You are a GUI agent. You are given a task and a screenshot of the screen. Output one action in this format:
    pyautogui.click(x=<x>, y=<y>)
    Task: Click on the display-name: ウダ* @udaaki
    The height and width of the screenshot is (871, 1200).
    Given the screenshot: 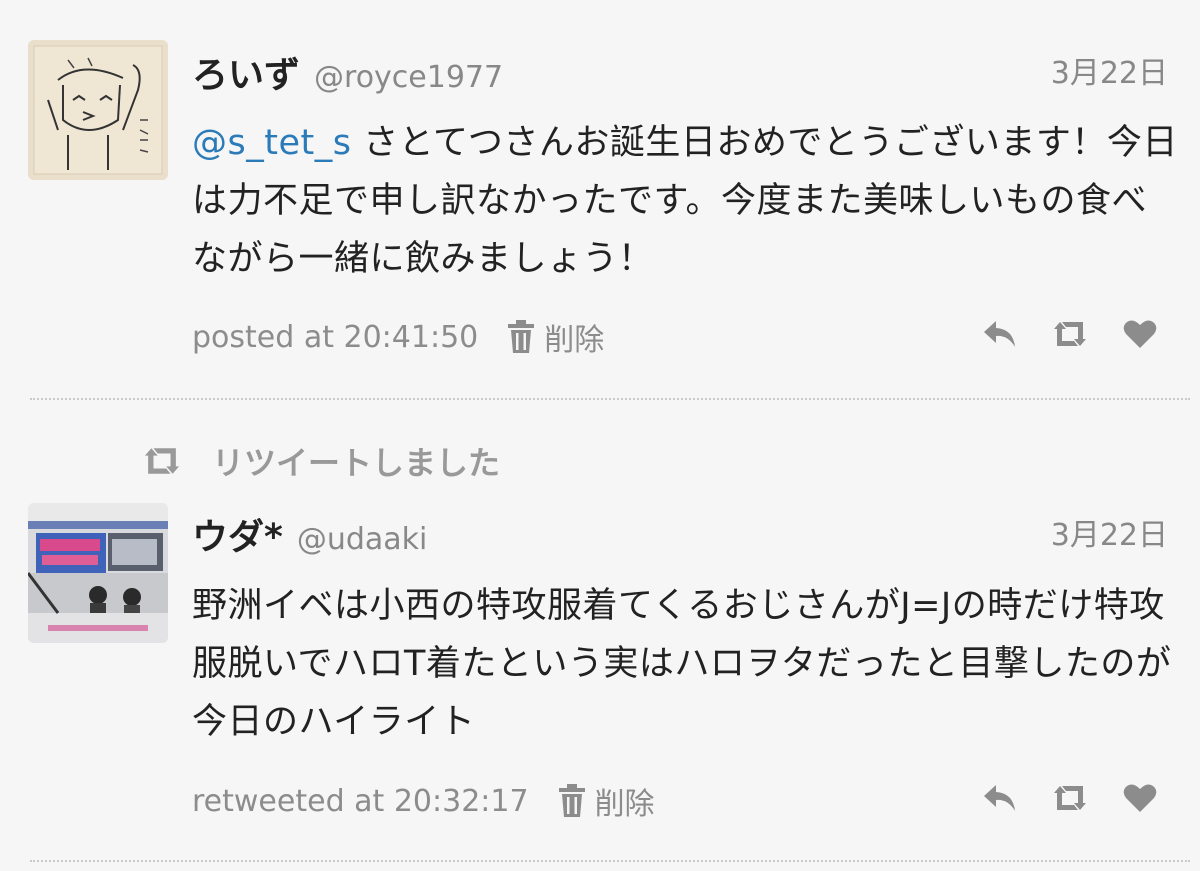 What is the action you would take?
    pyautogui.click(x=309, y=534)
    